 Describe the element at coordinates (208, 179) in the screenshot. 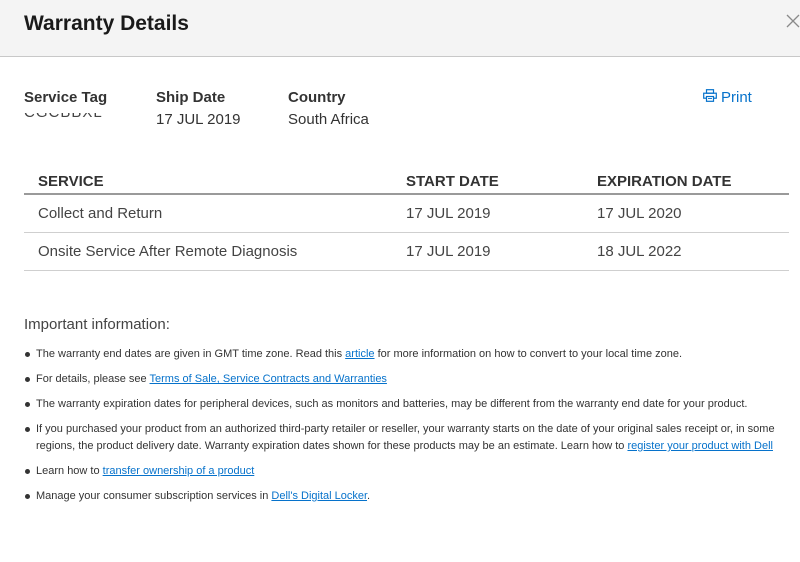

I see `column-header-service: SERVICE` at that location.